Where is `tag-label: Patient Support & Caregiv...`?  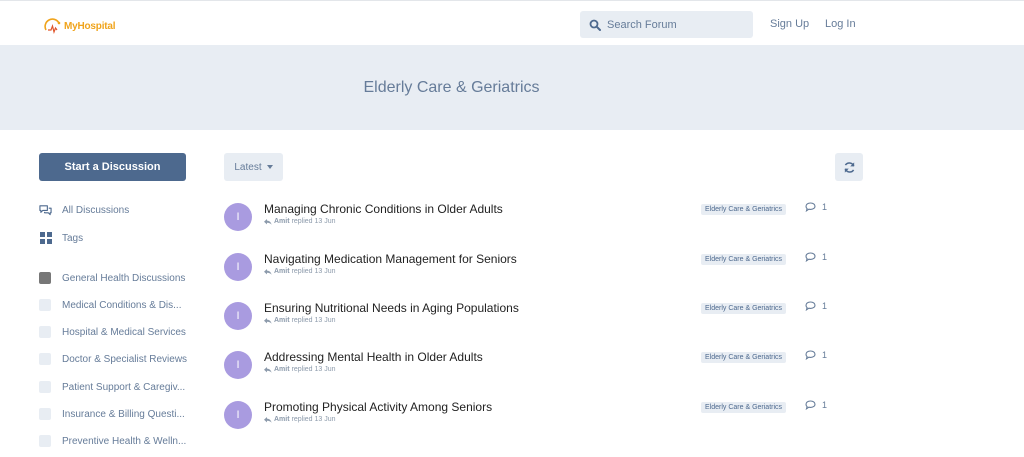 tag-label: Patient Support & Caregiv... is located at coordinates (124, 387).